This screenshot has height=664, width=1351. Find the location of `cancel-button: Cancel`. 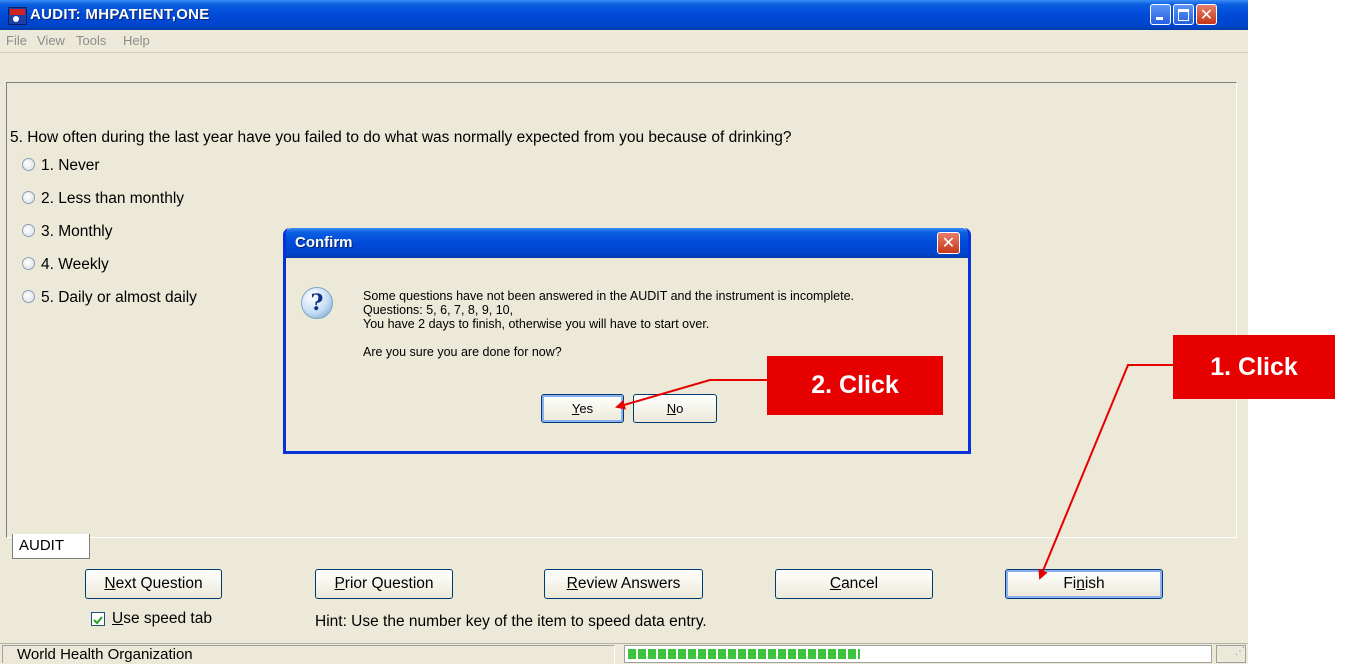

cancel-button: Cancel is located at coordinates (854, 584).